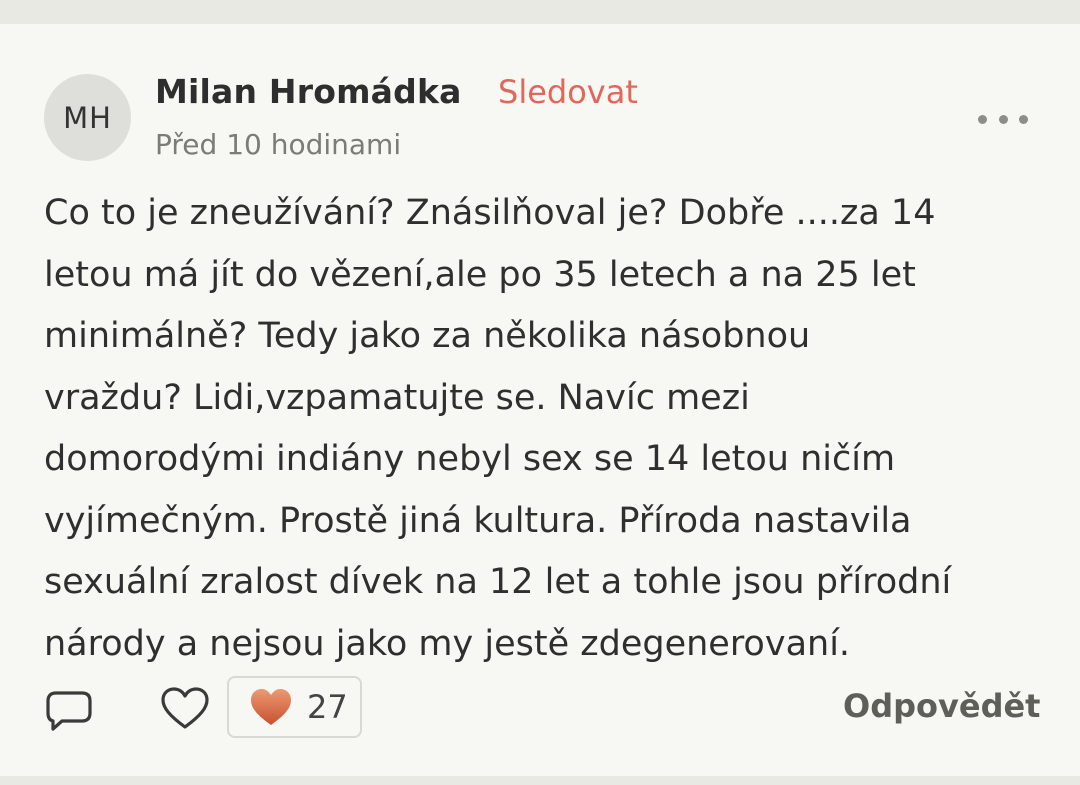  Describe the element at coordinates (278, 144) in the screenshot. I see `comment-timestamp: Před 10 hodinami` at that location.